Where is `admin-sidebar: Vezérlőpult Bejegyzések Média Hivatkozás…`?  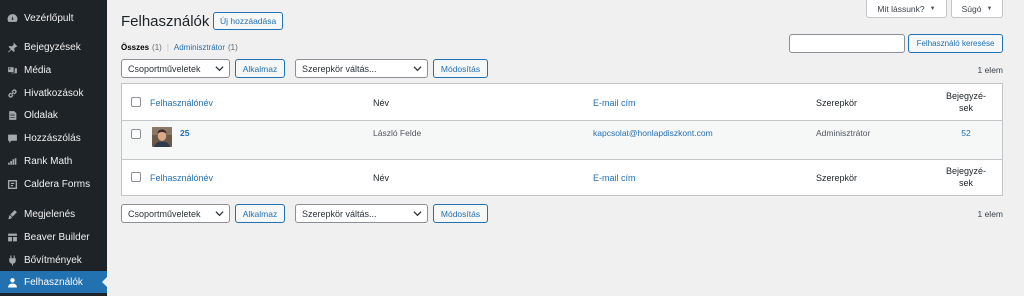 admin-sidebar: Vezérlőpult Bejegyzések Média Hivatkozás… is located at coordinates (53, 148).